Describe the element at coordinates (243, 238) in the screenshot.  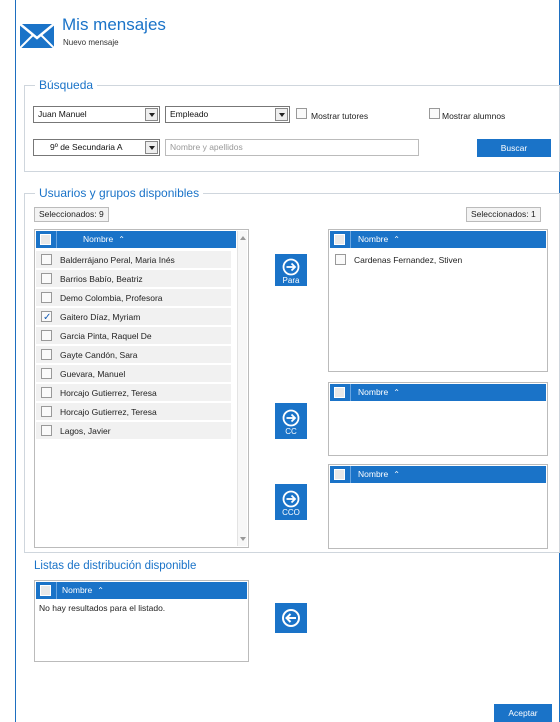
I see `scroll-up-icon` at that location.